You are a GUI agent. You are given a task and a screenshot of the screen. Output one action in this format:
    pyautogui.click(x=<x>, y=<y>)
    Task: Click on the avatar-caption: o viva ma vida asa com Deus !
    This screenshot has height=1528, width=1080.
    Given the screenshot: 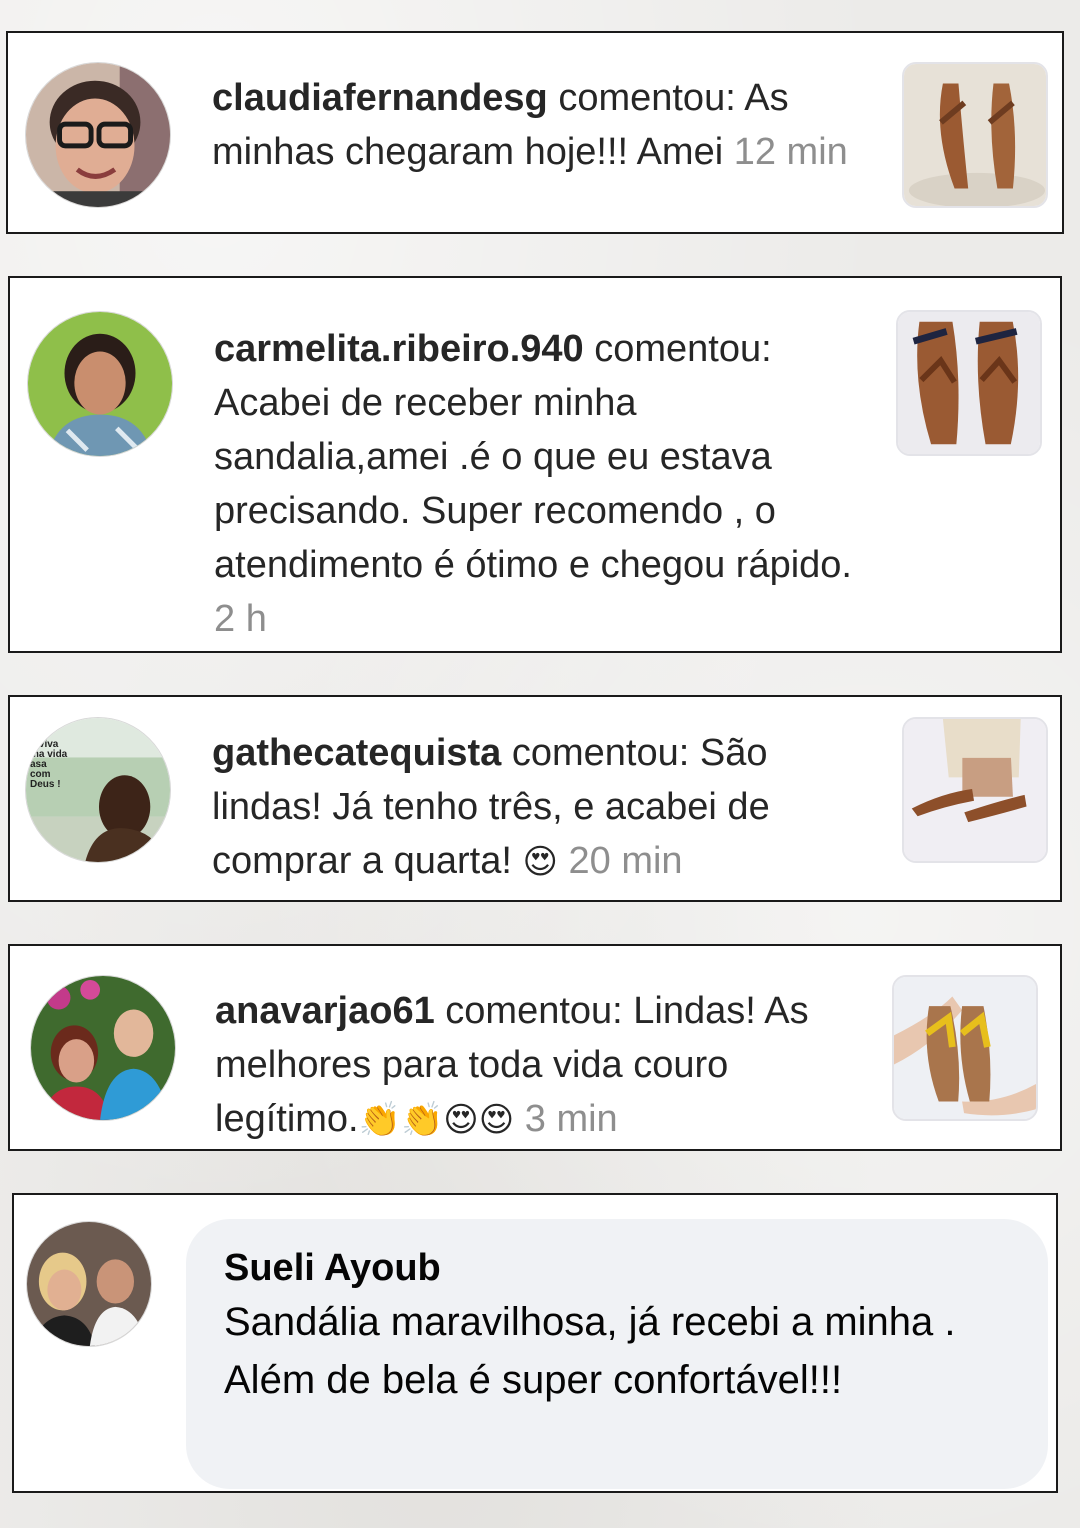 What is the action you would take?
    pyautogui.click(x=49, y=764)
    